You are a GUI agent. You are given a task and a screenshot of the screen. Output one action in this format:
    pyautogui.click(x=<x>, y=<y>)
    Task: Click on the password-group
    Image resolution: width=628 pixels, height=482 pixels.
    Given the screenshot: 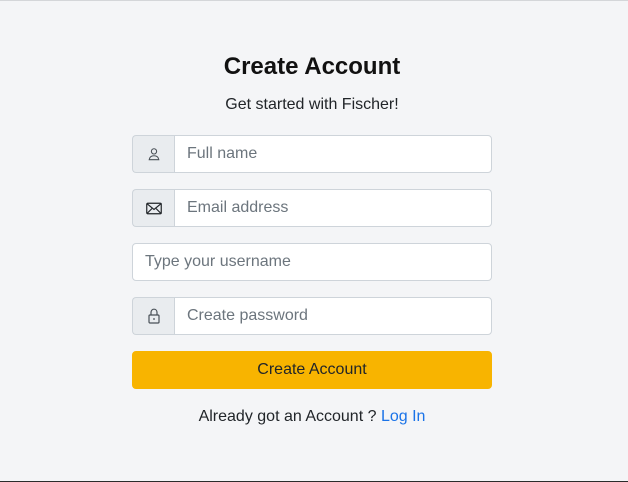 What is the action you would take?
    pyautogui.click(x=312, y=316)
    